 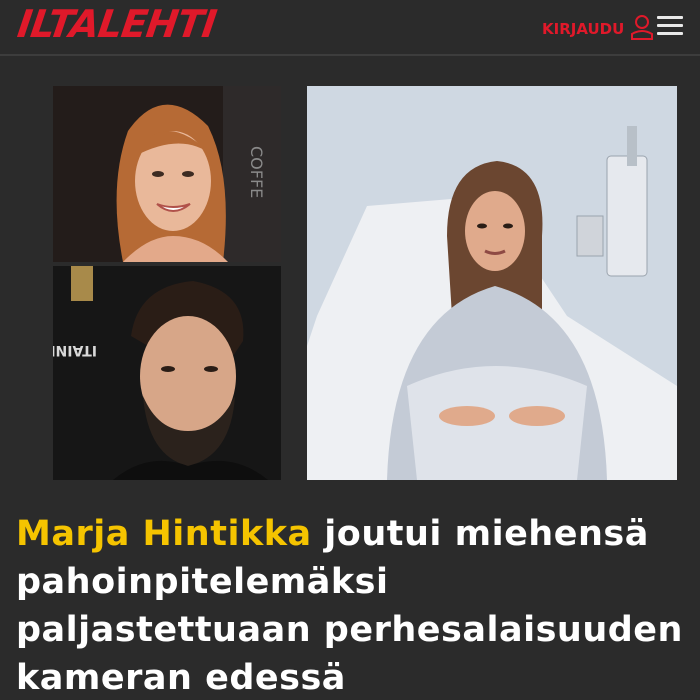 What do you see at coordinates (167, 174) in the screenshot?
I see `portrait-photo-woman: COFFE` at bounding box center [167, 174].